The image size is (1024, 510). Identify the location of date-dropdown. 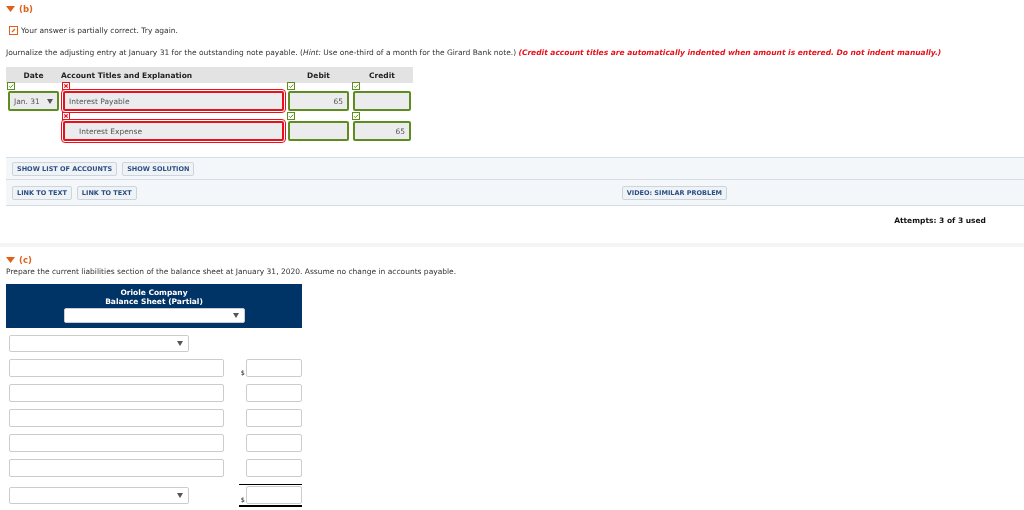
(154, 315).